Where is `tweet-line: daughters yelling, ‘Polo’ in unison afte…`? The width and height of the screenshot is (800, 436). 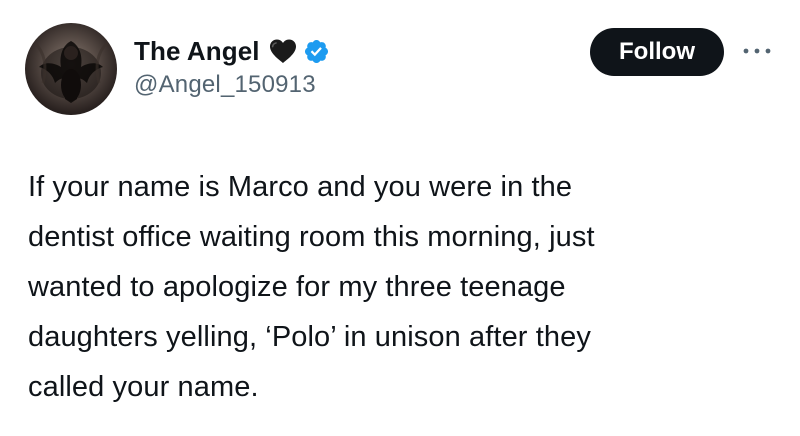 tweet-line: daughters yelling, ‘Polo’ in unison afte… is located at coordinates (309, 337).